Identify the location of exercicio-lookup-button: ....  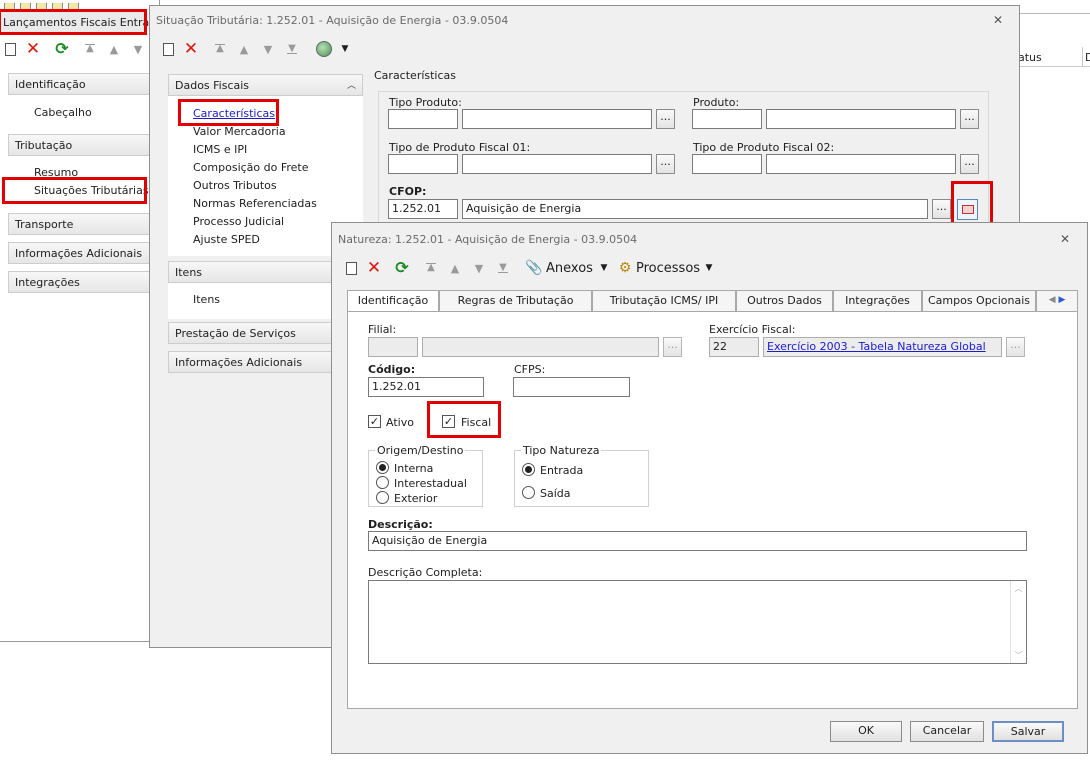
(1015, 347).